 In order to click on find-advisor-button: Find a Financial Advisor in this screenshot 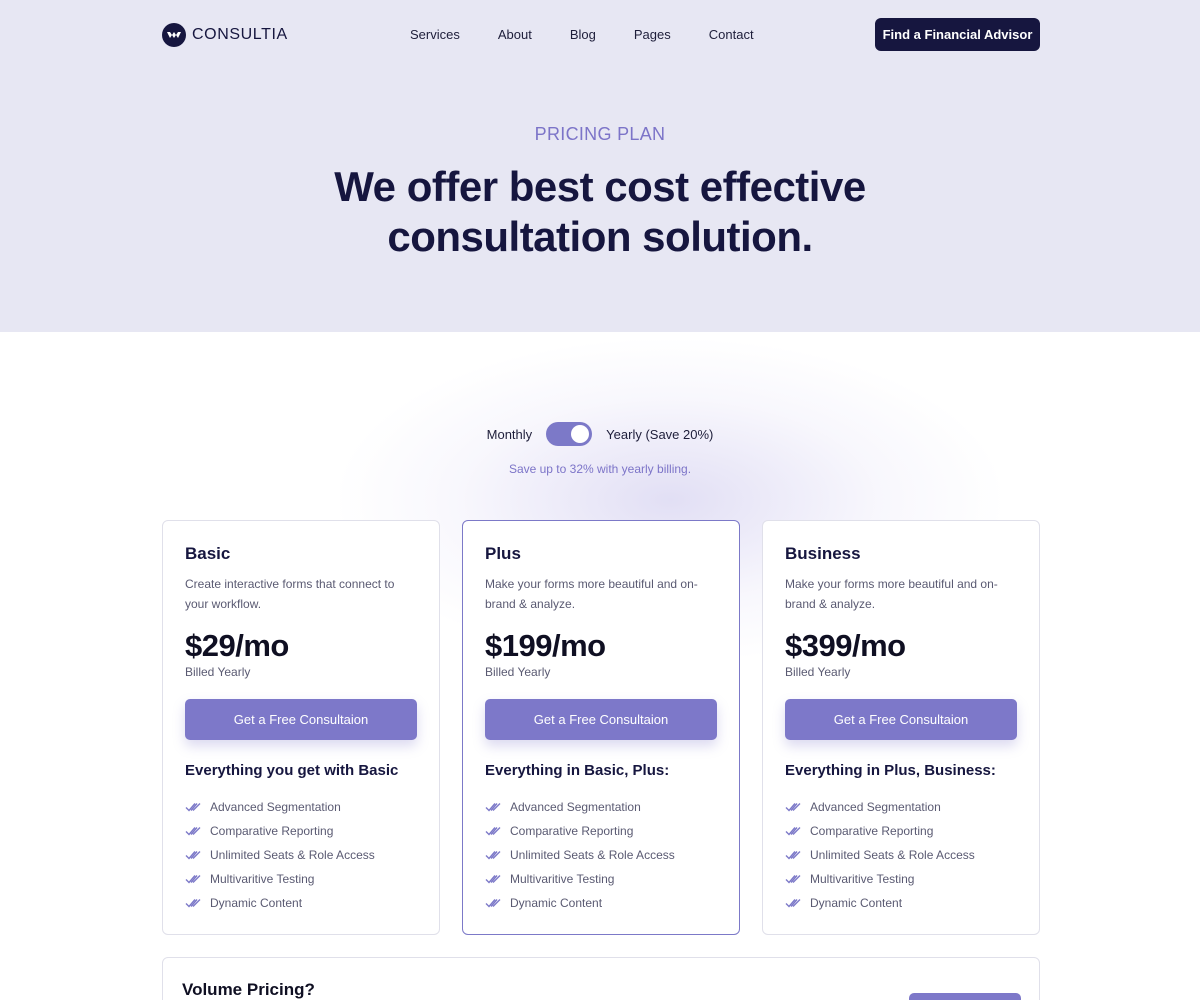, I will do `click(957, 34)`.